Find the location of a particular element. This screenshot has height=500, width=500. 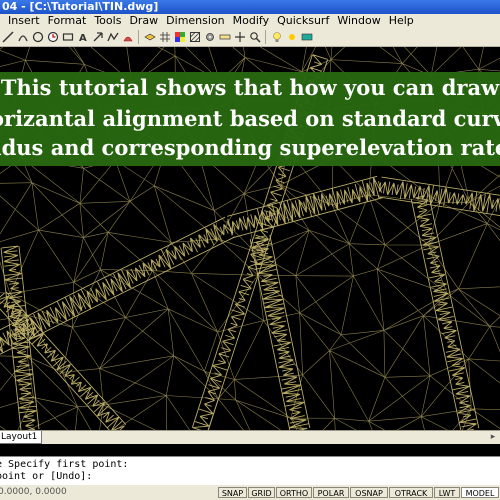

menu-quicksurf: Quicksurf is located at coordinates (303, 21).